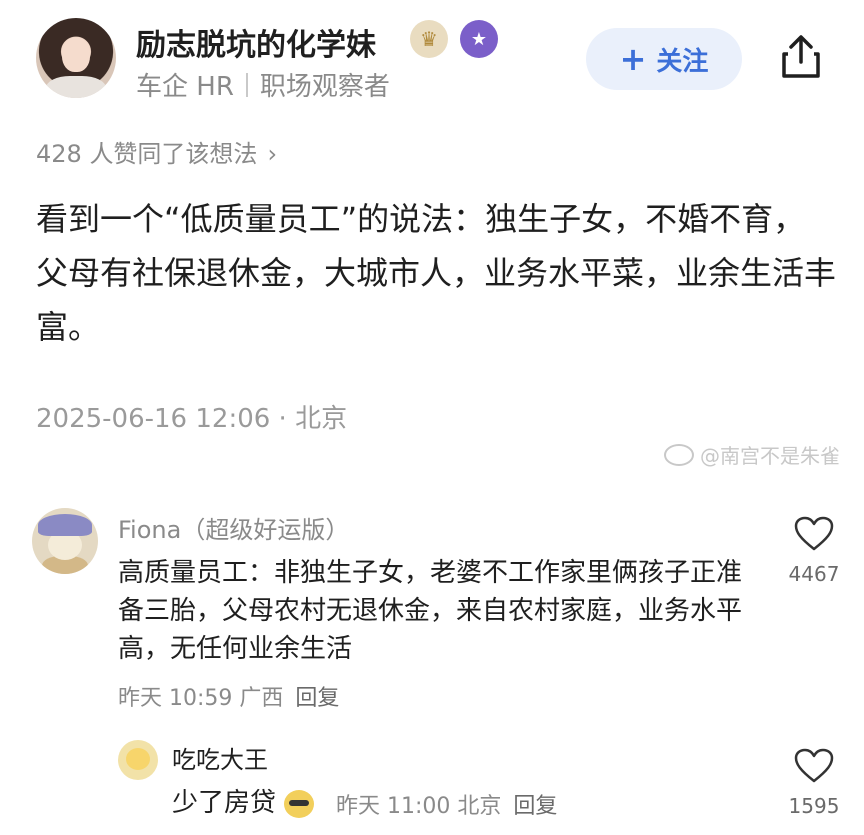  I want to click on star-badge-icon: ★, so click(479, 39).